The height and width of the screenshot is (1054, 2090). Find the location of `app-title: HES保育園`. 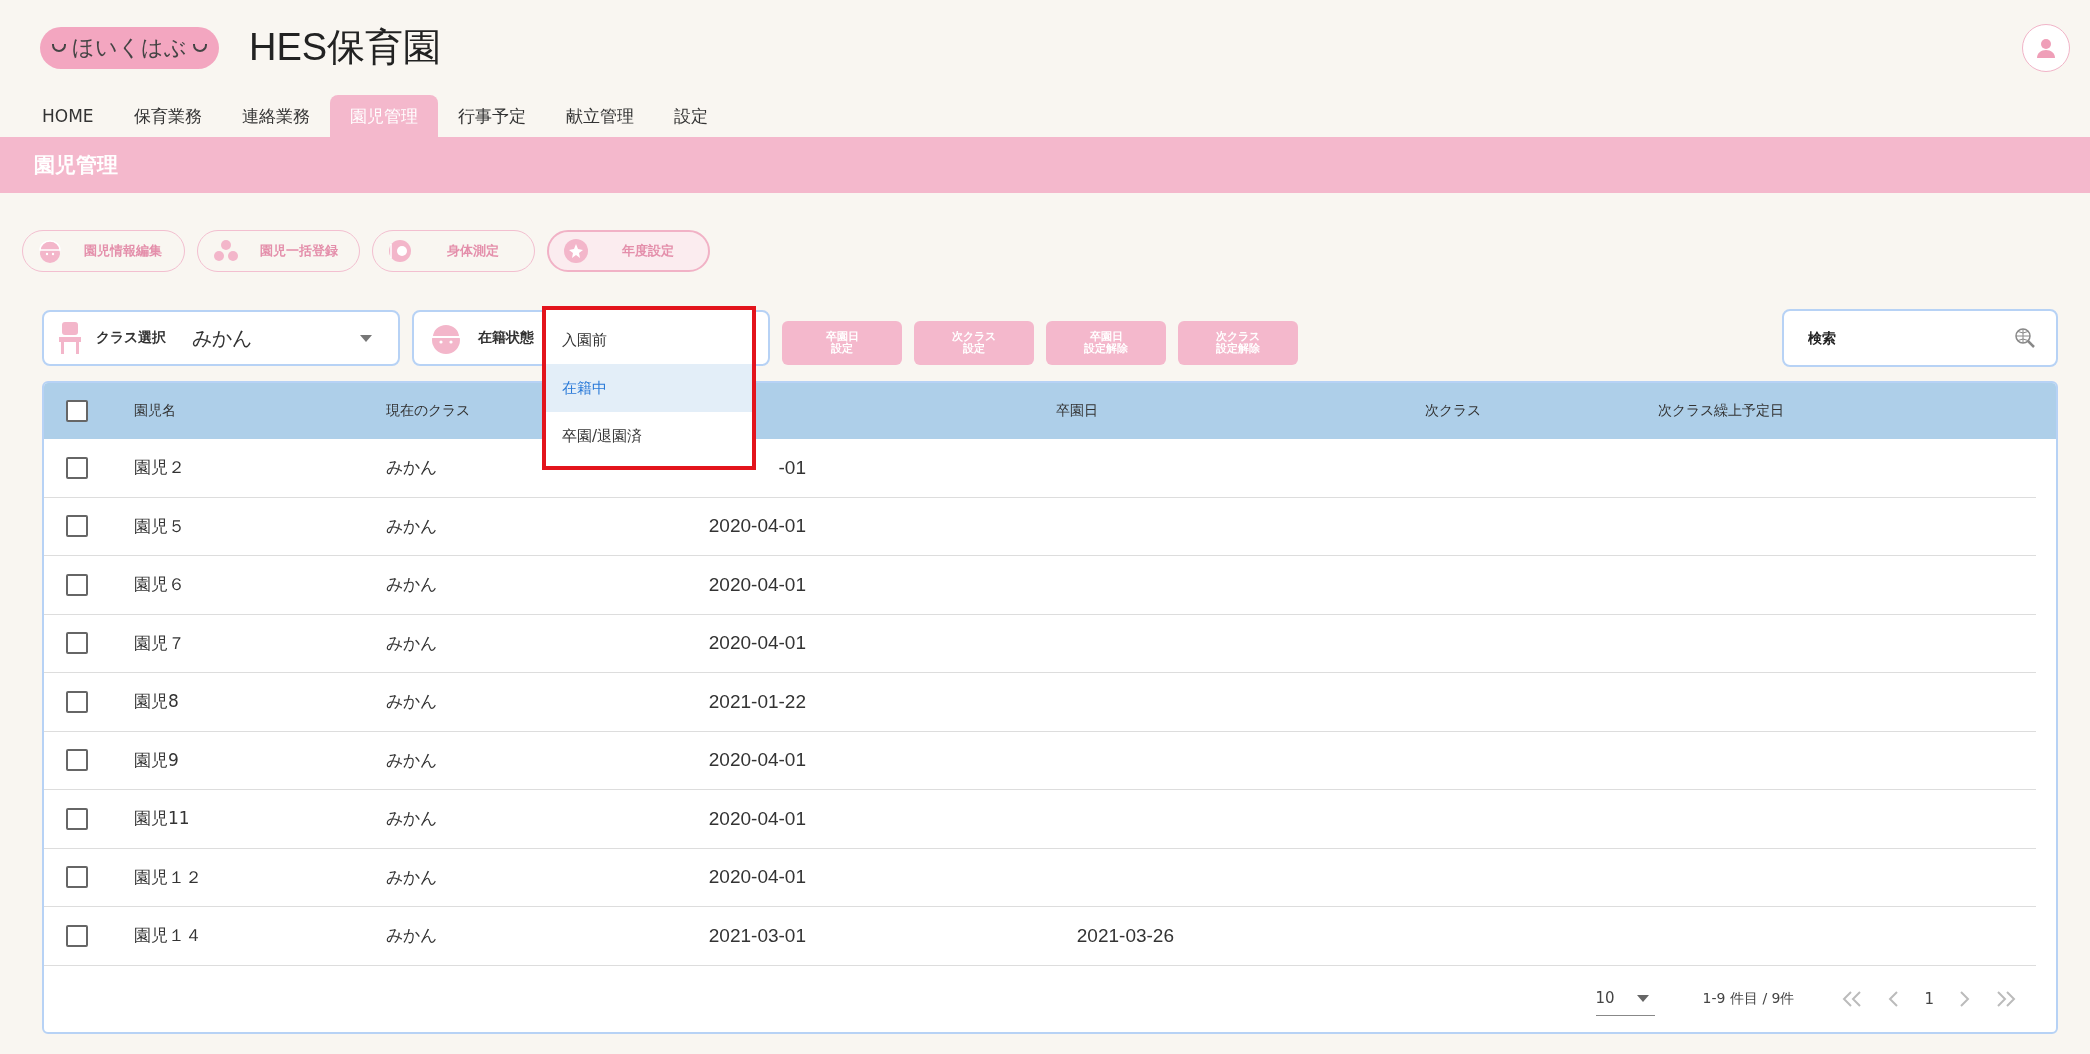

app-title: HES保育園 is located at coordinates (345, 47).